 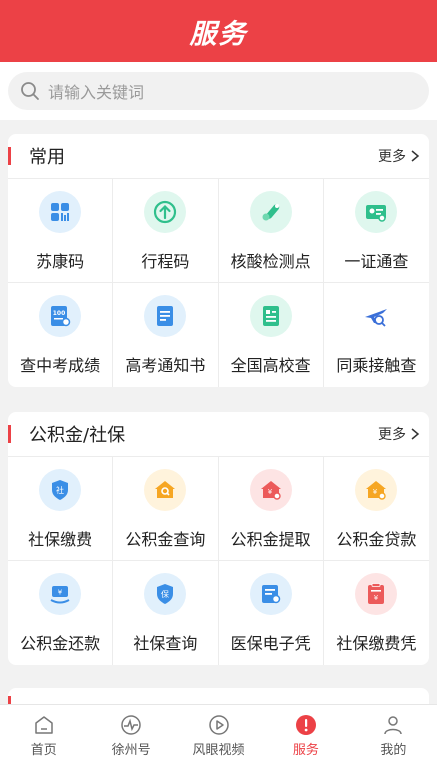 What do you see at coordinates (376, 261) in the screenshot?
I see `service-label: 一证通查` at bounding box center [376, 261].